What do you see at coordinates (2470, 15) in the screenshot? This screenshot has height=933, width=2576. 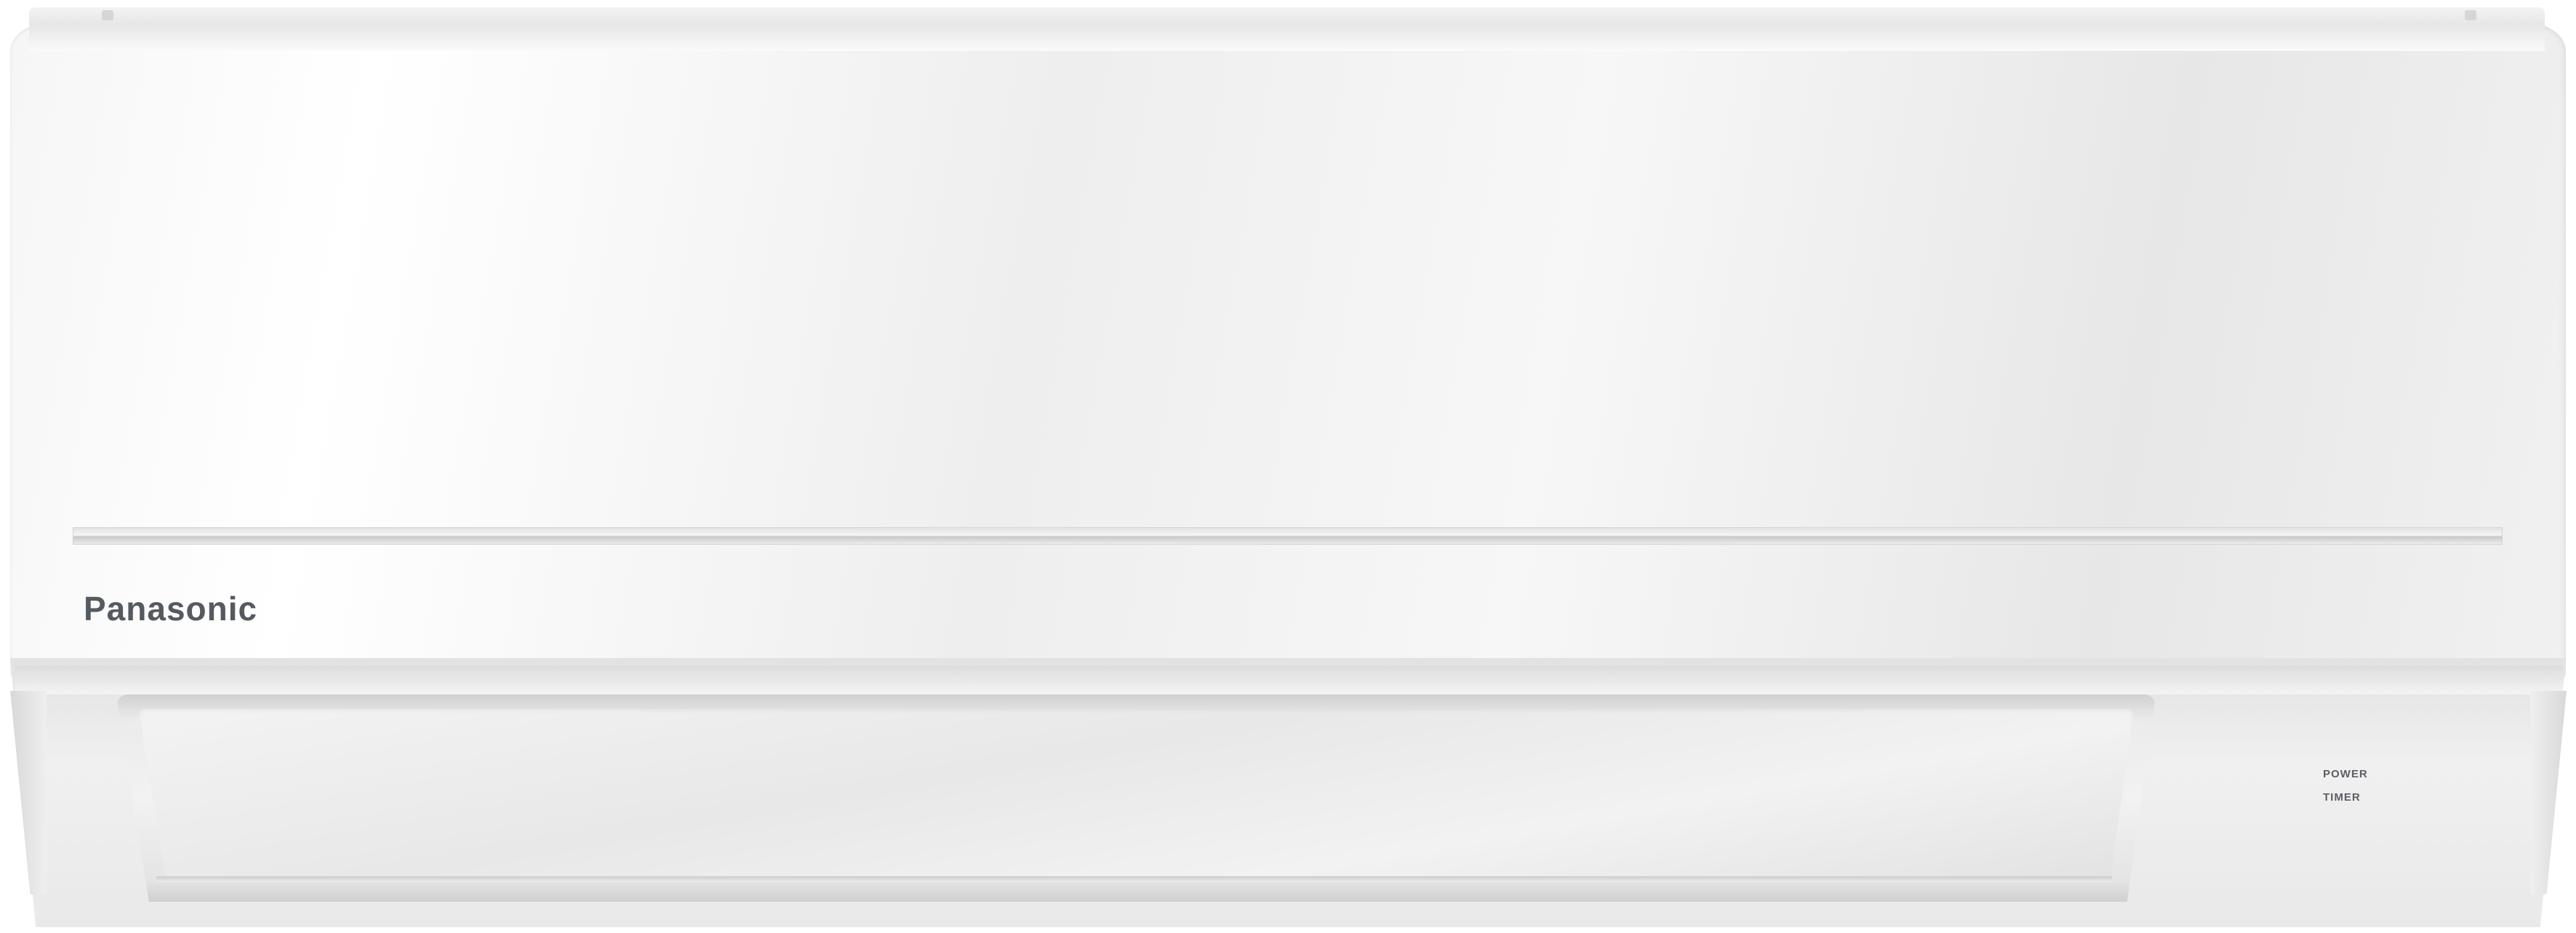 I see `top-notch-right` at bounding box center [2470, 15].